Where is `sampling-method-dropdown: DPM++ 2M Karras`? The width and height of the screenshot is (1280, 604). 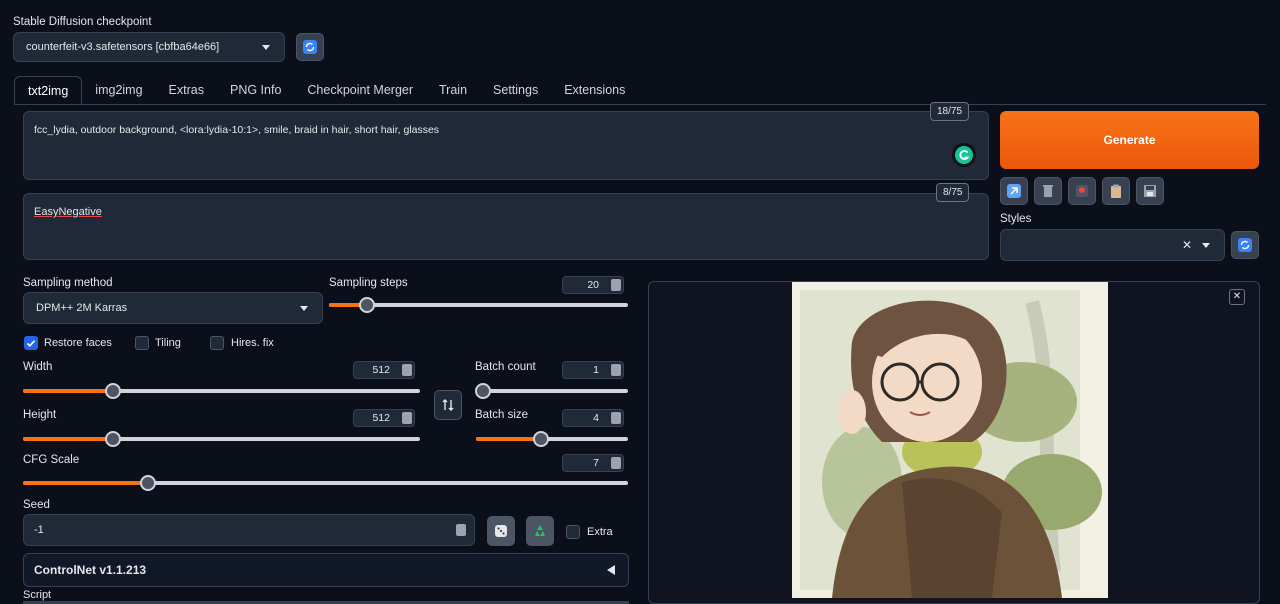
sampling-method-dropdown: DPM++ 2M Karras is located at coordinates (173, 308).